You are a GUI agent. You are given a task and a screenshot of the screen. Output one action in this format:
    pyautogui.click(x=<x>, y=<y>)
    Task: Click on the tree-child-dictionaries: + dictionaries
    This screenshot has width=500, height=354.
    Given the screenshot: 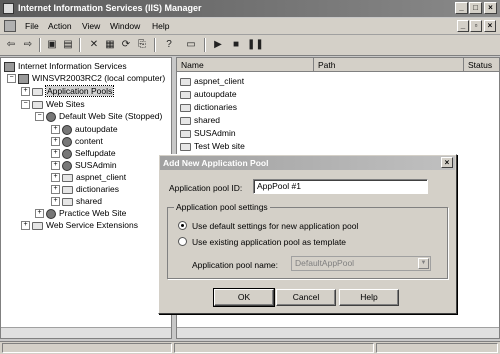 What is the action you would take?
    pyautogui.click(x=85, y=189)
    